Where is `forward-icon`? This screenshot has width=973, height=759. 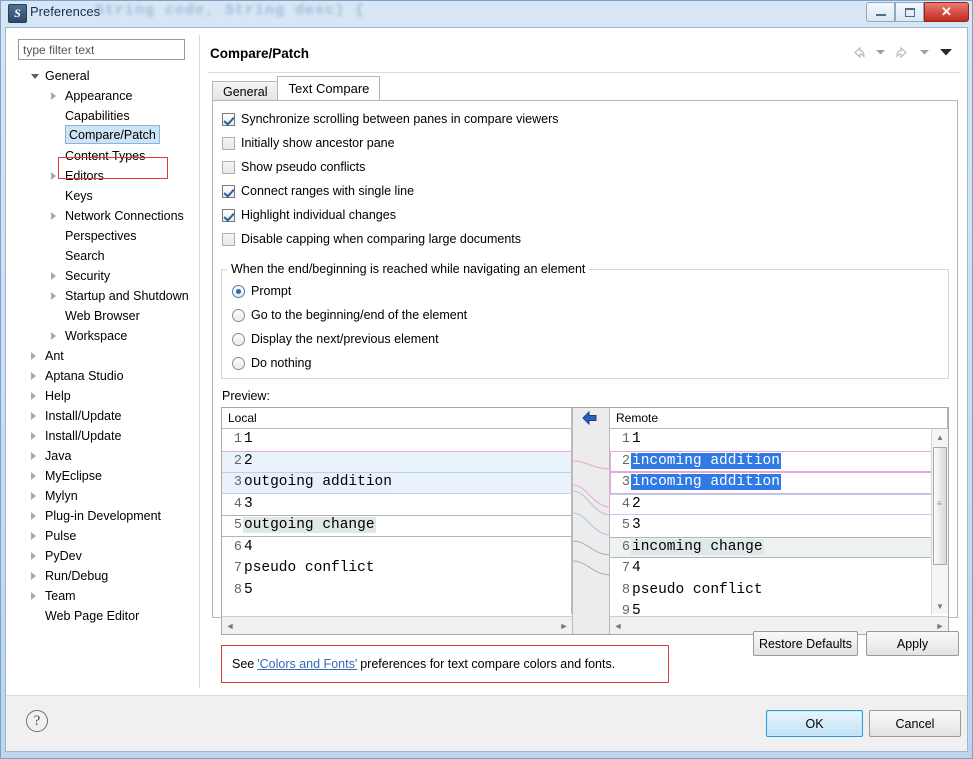 forward-icon is located at coordinates (902, 52).